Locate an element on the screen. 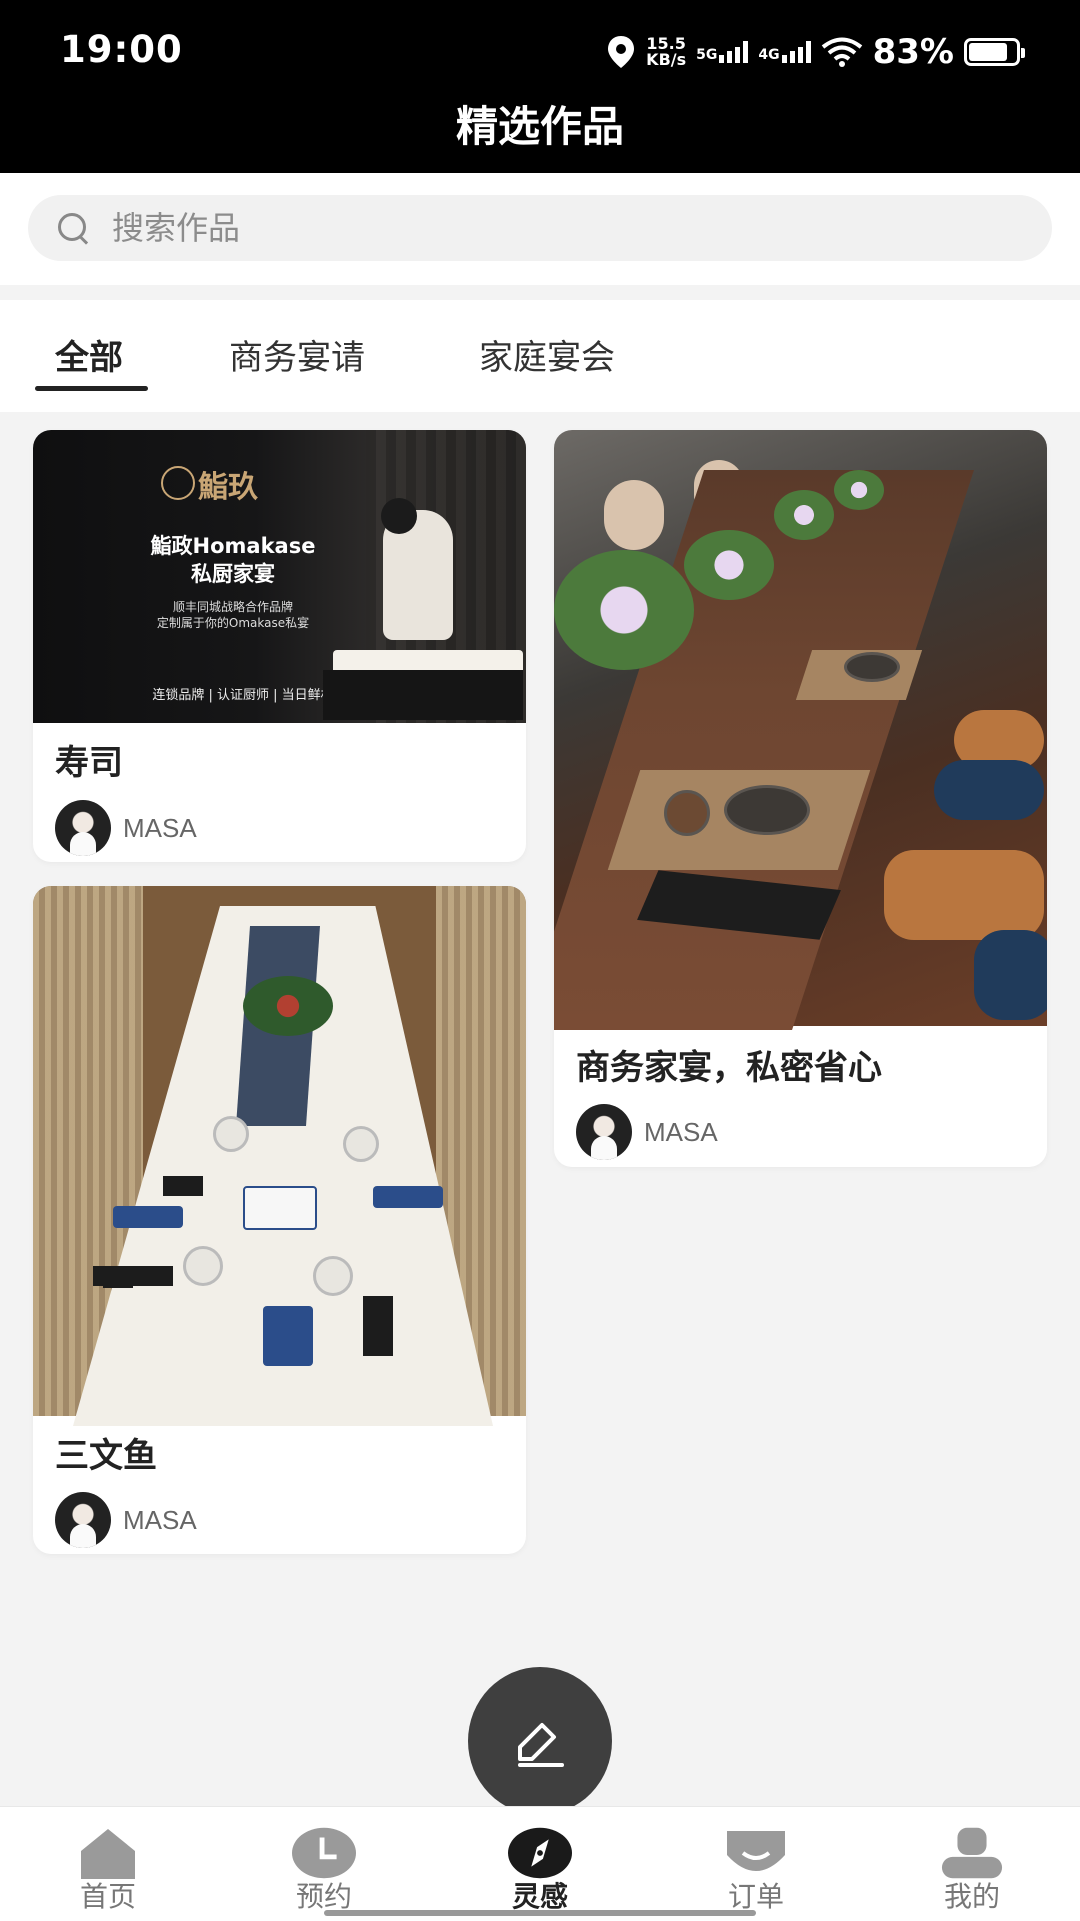 The height and width of the screenshot is (1921, 1080). search-input is located at coordinates (512, 228).